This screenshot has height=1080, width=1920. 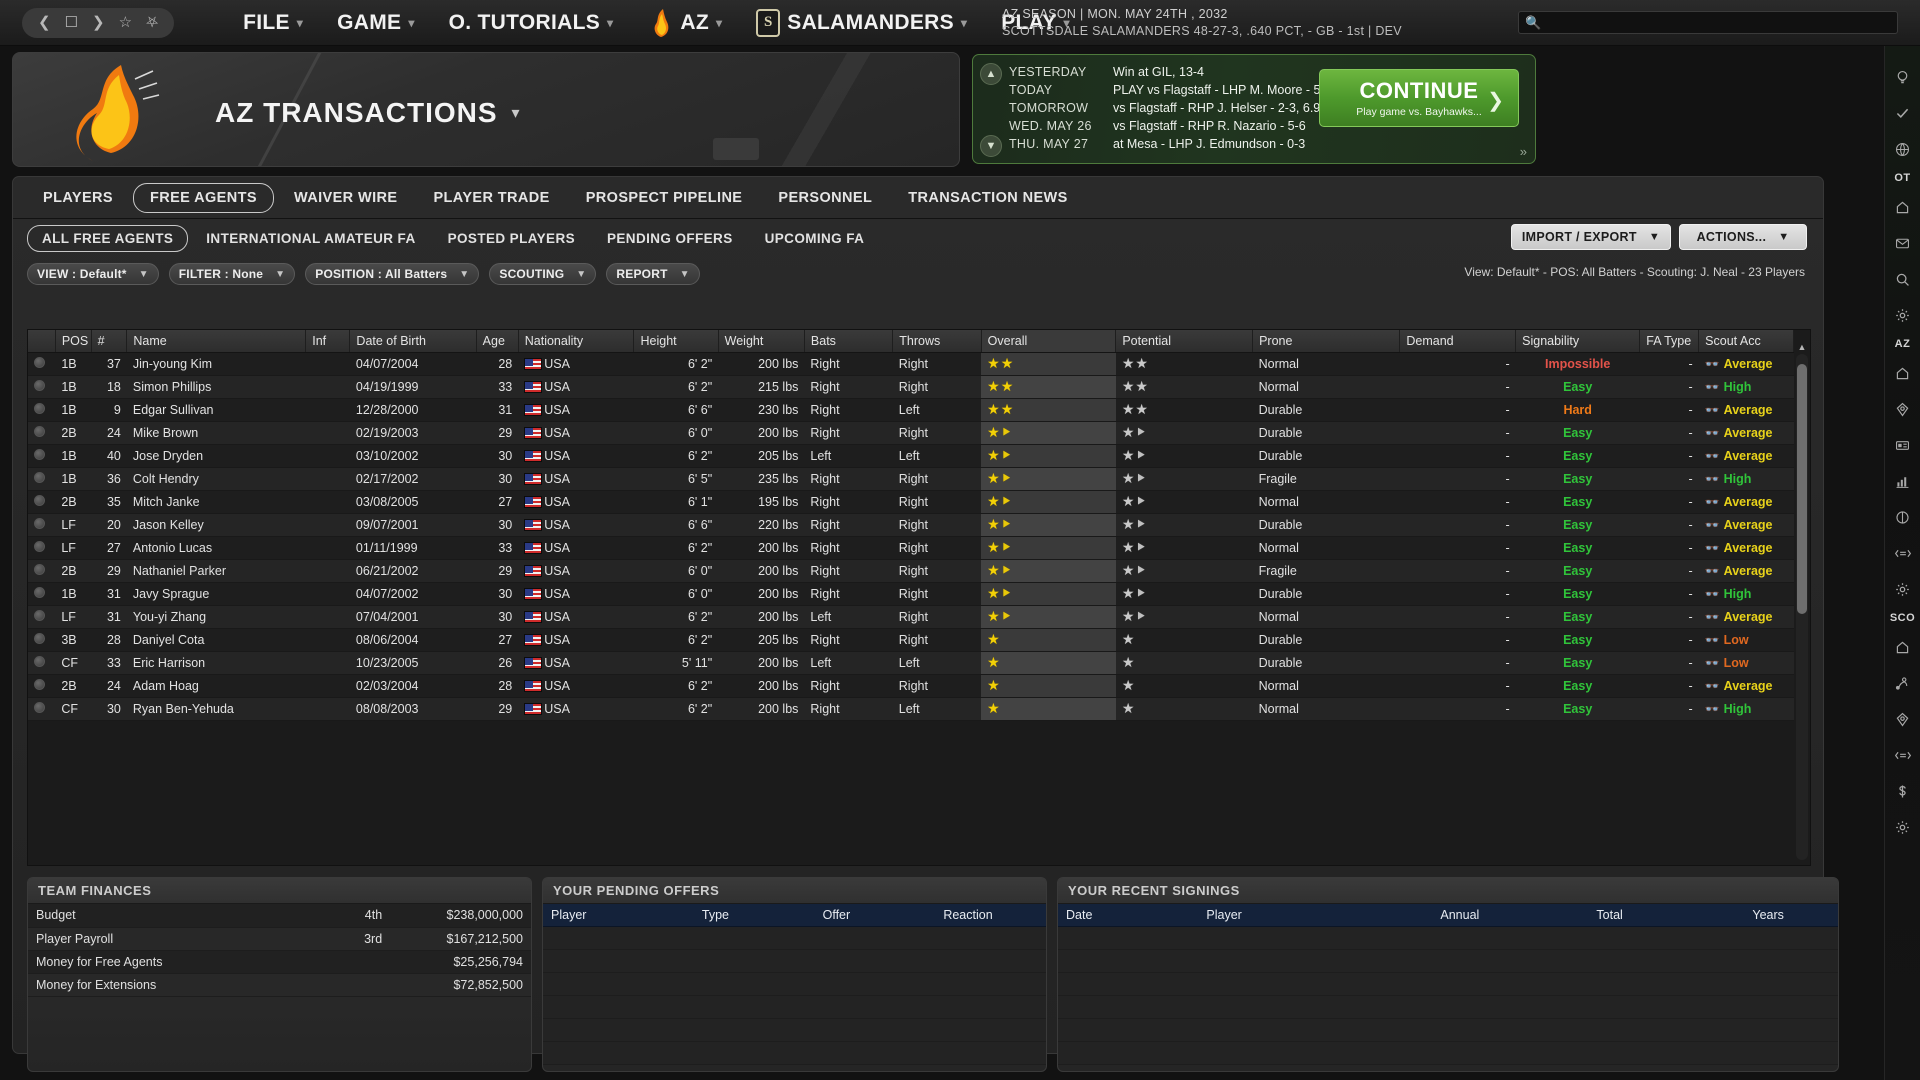 What do you see at coordinates (991, 74) in the screenshot?
I see `ticker-up-icon: ▲` at bounding box center [991, 74].